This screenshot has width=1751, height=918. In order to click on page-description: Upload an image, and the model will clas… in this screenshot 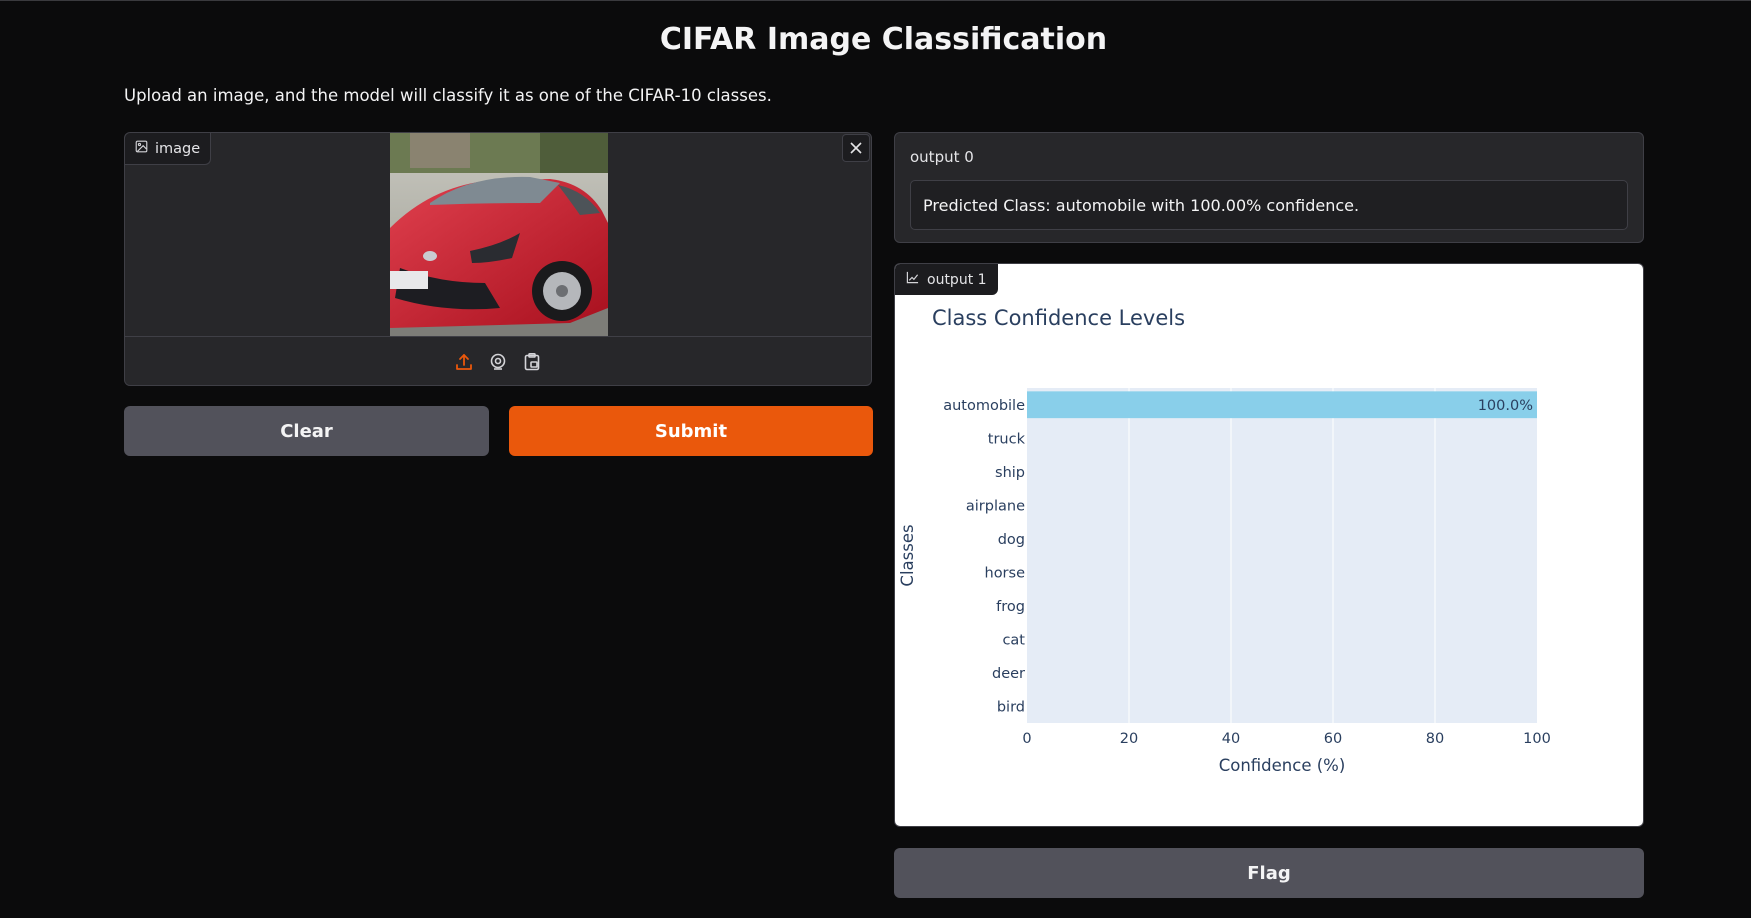, I will do `click(448, 95)`.